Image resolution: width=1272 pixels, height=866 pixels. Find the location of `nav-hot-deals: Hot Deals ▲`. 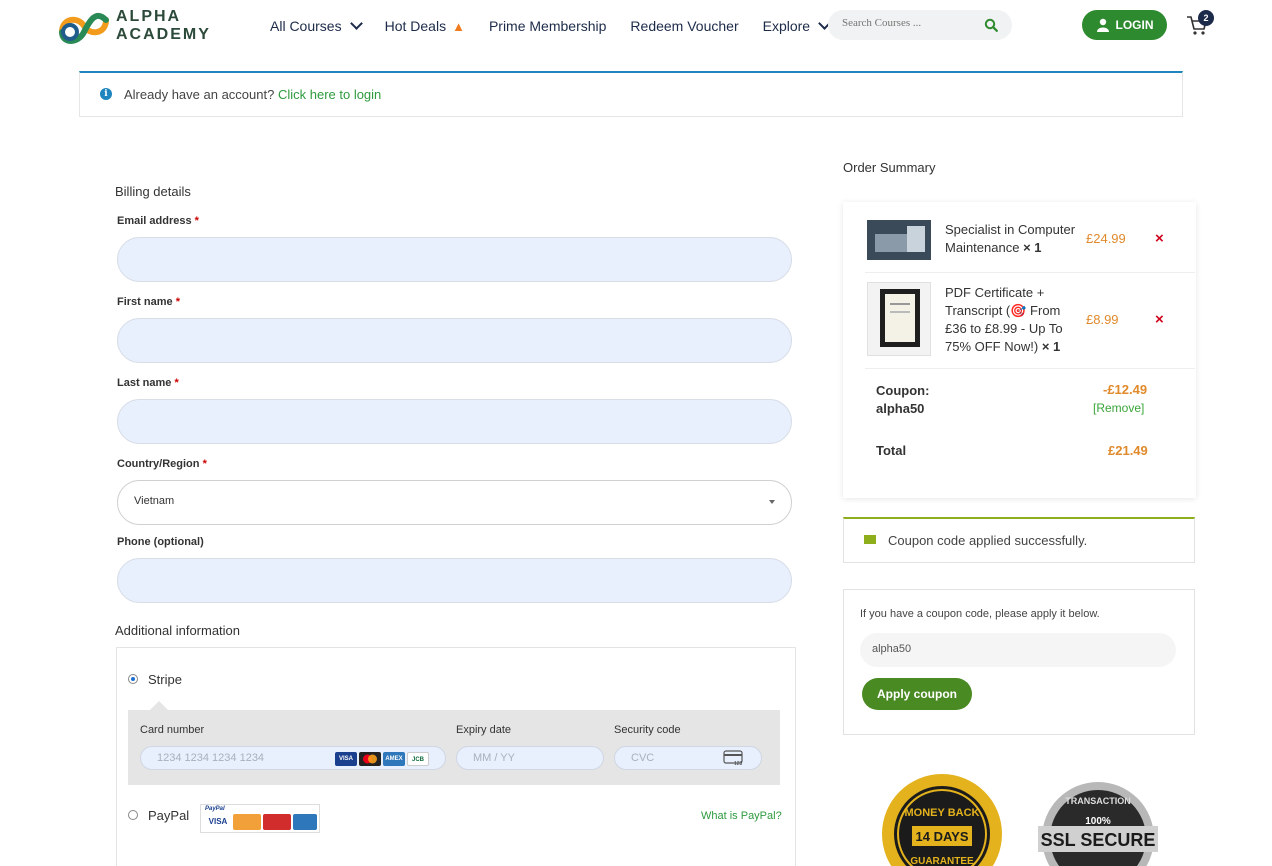

nav-hot-deals: Hot Deals ▲ is located at coordinates (425, 26).